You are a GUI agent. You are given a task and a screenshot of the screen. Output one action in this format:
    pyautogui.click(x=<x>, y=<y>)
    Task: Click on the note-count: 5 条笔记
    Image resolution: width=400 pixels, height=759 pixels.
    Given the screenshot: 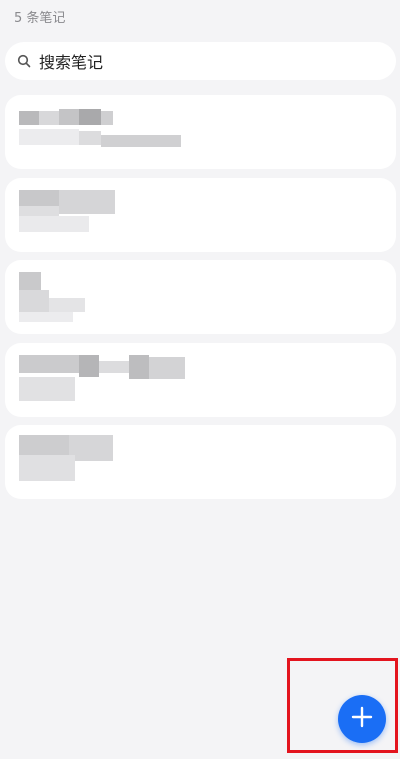 What is the action you would take?
    pyautogui.click(x=40, y=18)
    